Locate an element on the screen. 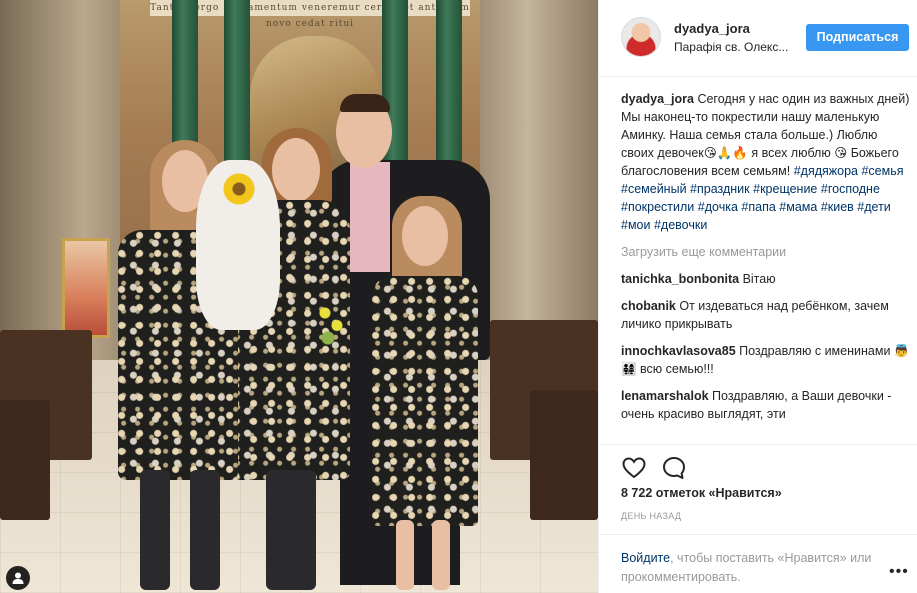 This screenshot has height=593, width=917. user-tag-icon is located at coordinates (18, 578).